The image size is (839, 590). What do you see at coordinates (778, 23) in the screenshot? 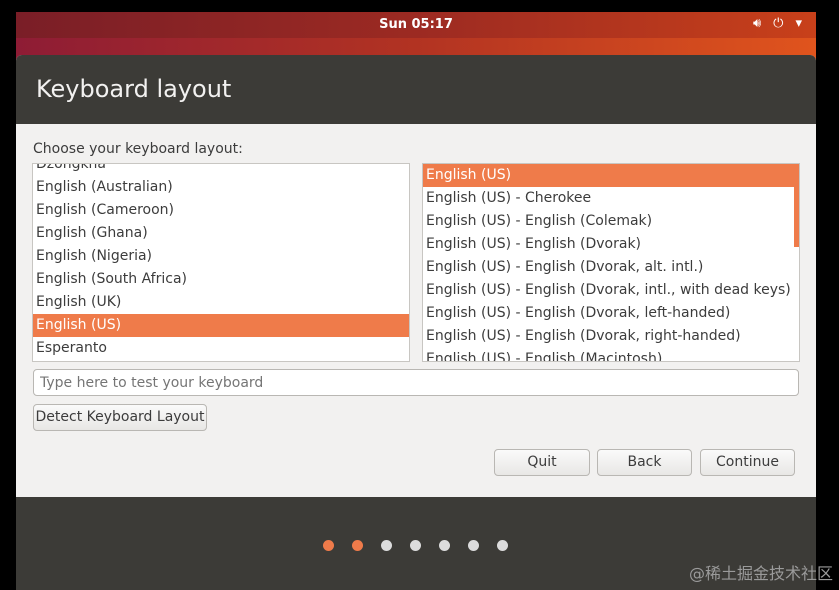
I see `power-icon: ⏻` at bounding box center [778, 23].